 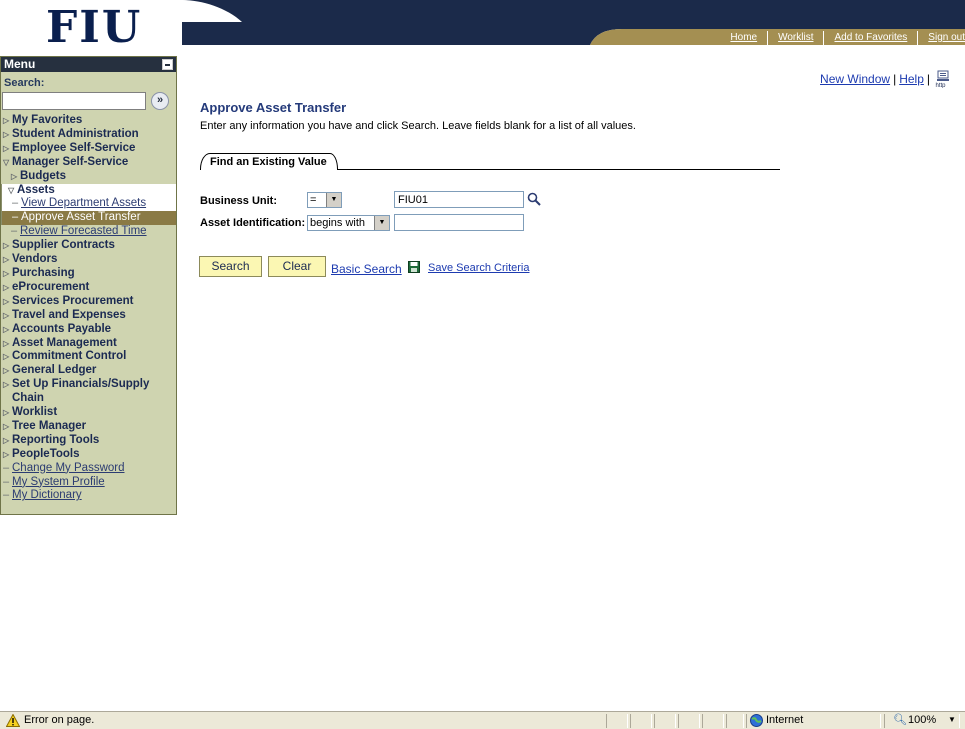 I want to click on menu-search-go-icon: », so click(x=160, y=101).